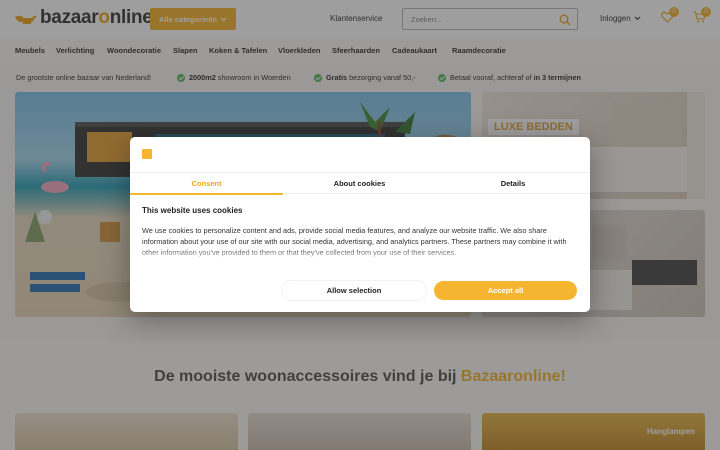 This screenshot has width=720, height=450. I want to click on active-tab-indicator, so click(206, 194).